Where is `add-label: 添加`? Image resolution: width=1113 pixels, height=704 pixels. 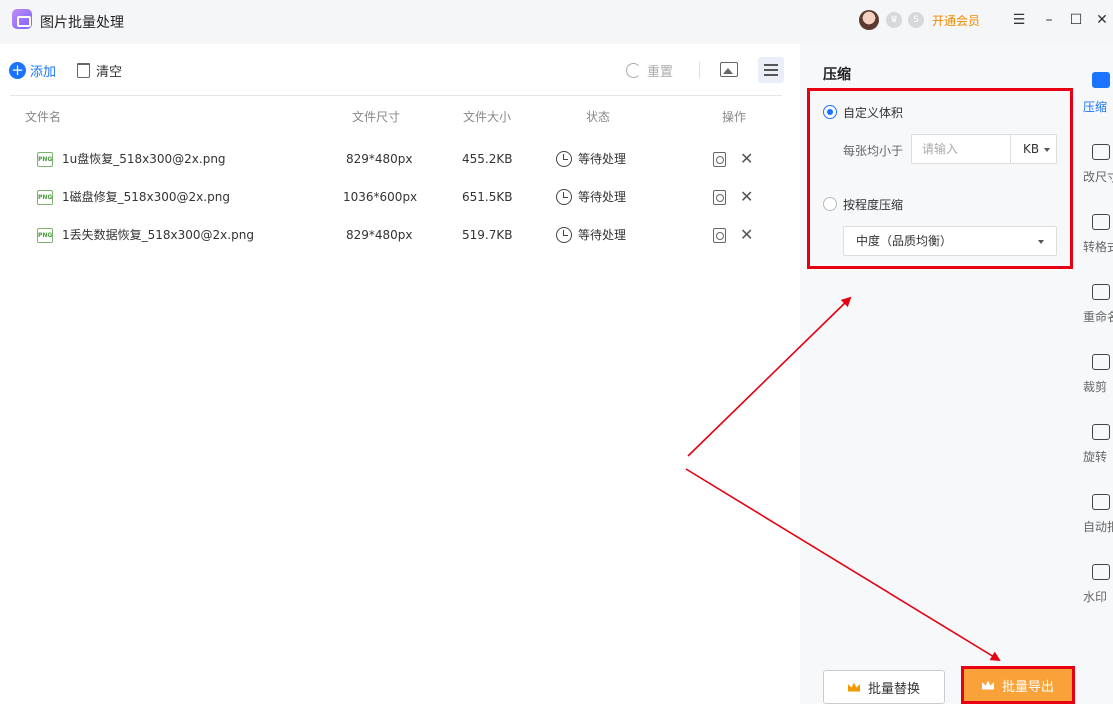
add-label: 添加 is located at coordinates (43, 72).